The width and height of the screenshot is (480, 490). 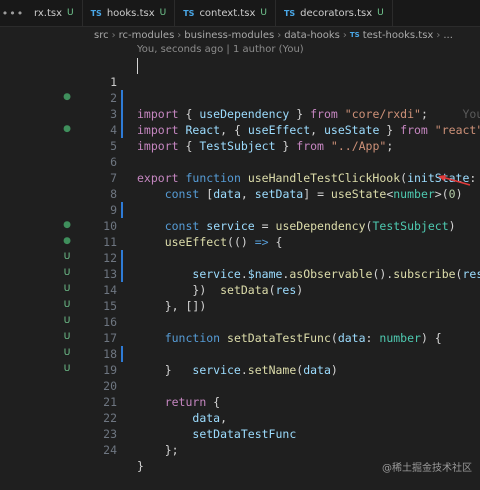 What do you see at coordinates (240, 338) in the screenshot?
I see `code-line: 18 }` at bounding box center [240, 338].